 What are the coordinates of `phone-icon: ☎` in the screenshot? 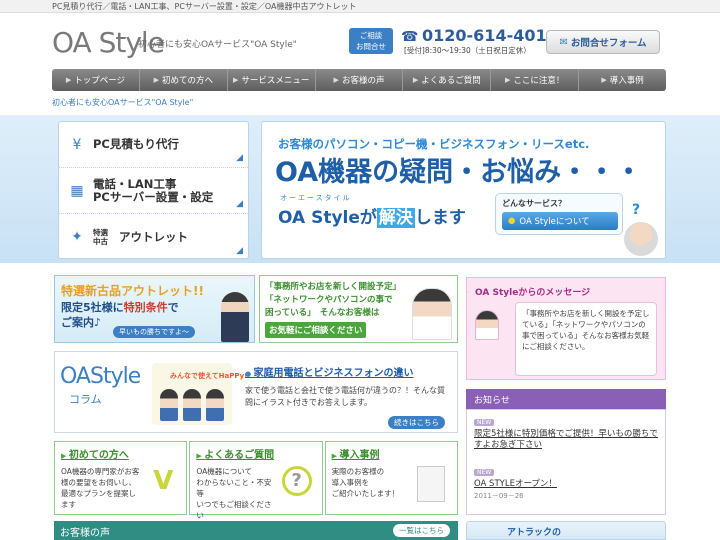 It's located at (410, 37).